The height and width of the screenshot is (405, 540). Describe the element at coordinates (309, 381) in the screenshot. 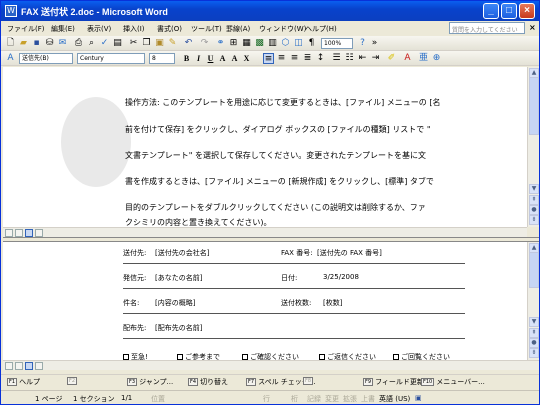

I see `fkey-f8: F8` at that location.